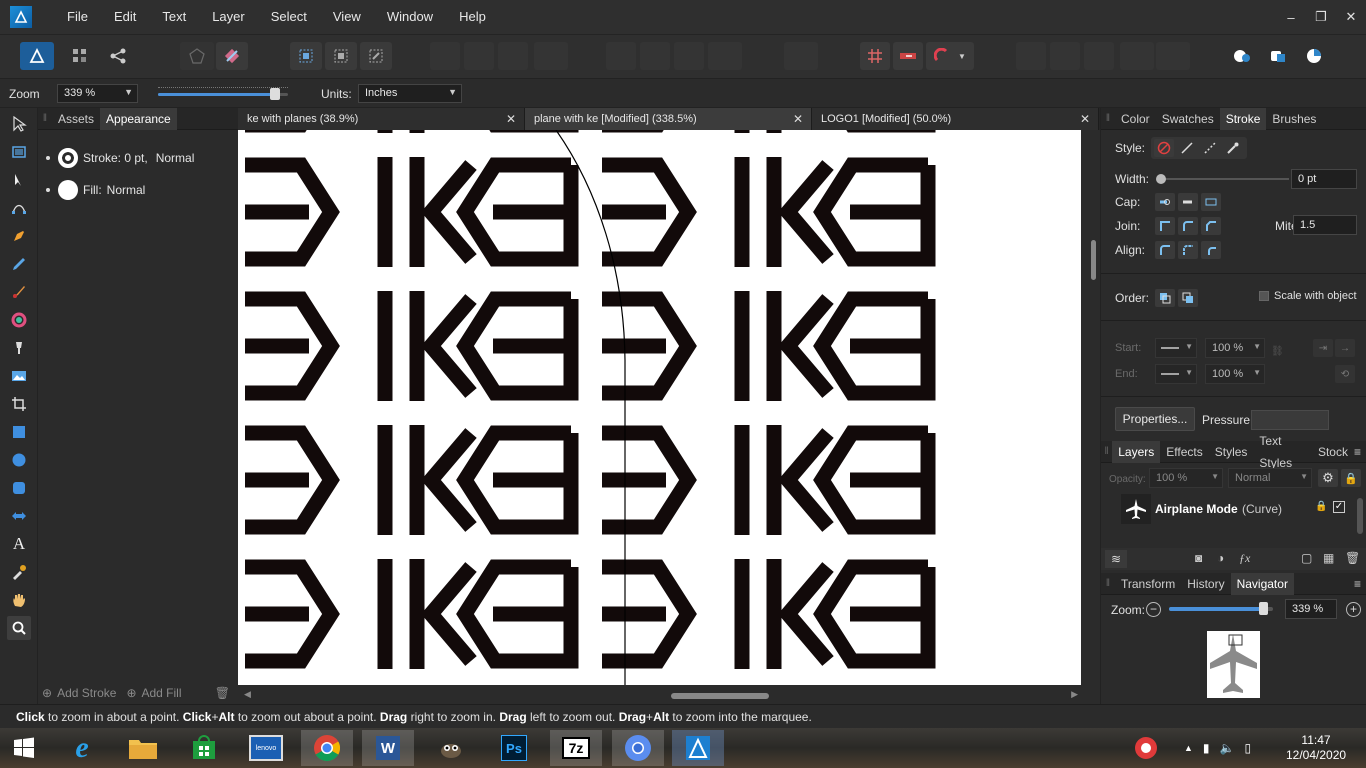 This screenshot has width=1366, height=768. What do you see at coordinates (1262, 583) in the screenshot?
I see `tab-navigator: Navigator` at bounding box center [1262, 583].